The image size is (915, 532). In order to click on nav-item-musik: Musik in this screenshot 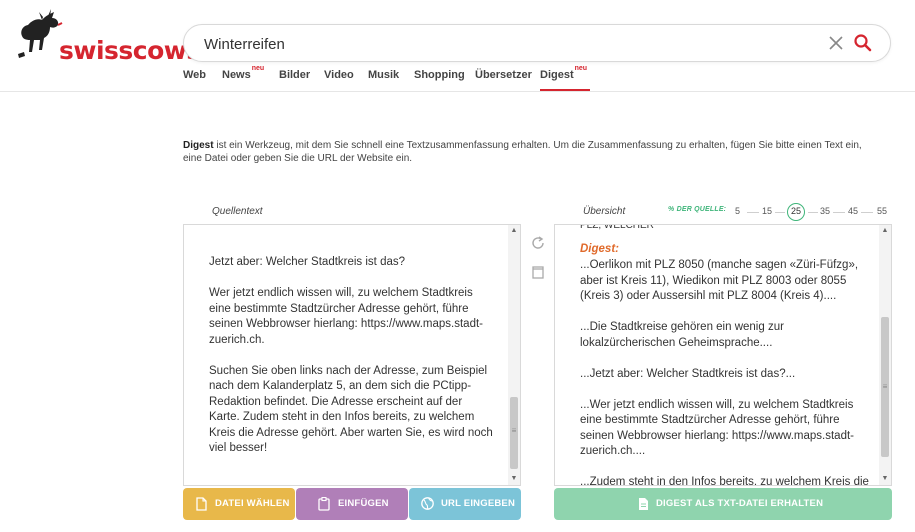, I will do `click(383, 80)`.